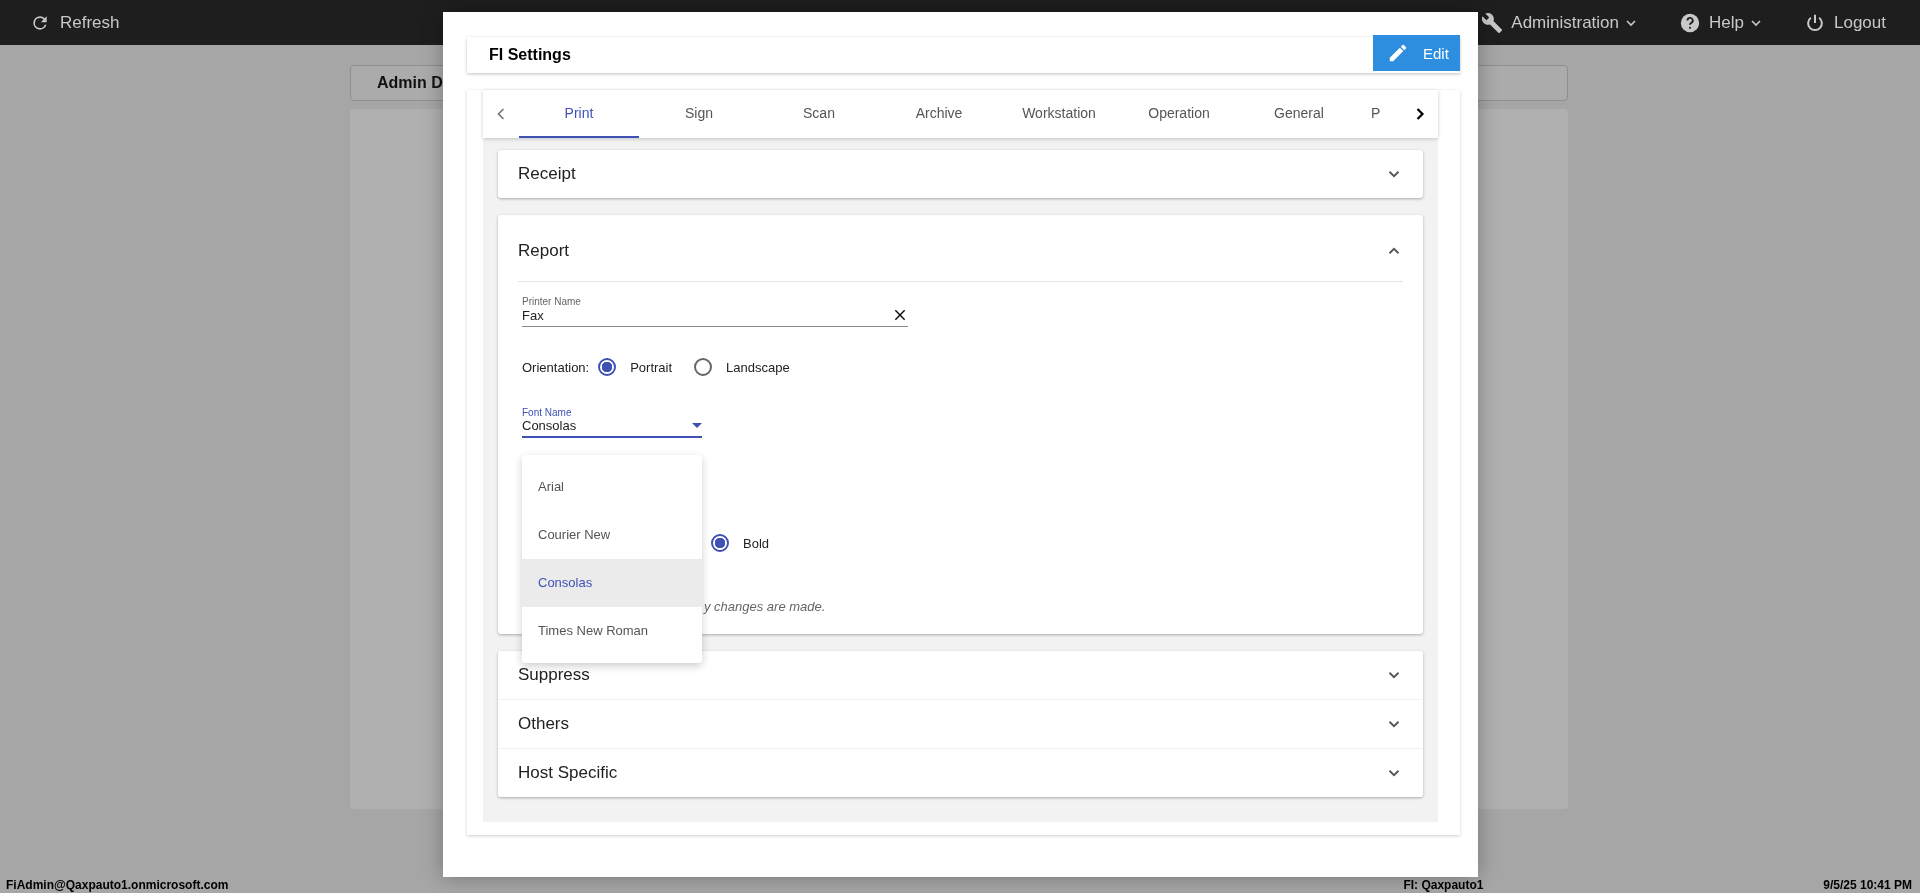  I want to click on field-label: Orientation:, so click(556, 367).